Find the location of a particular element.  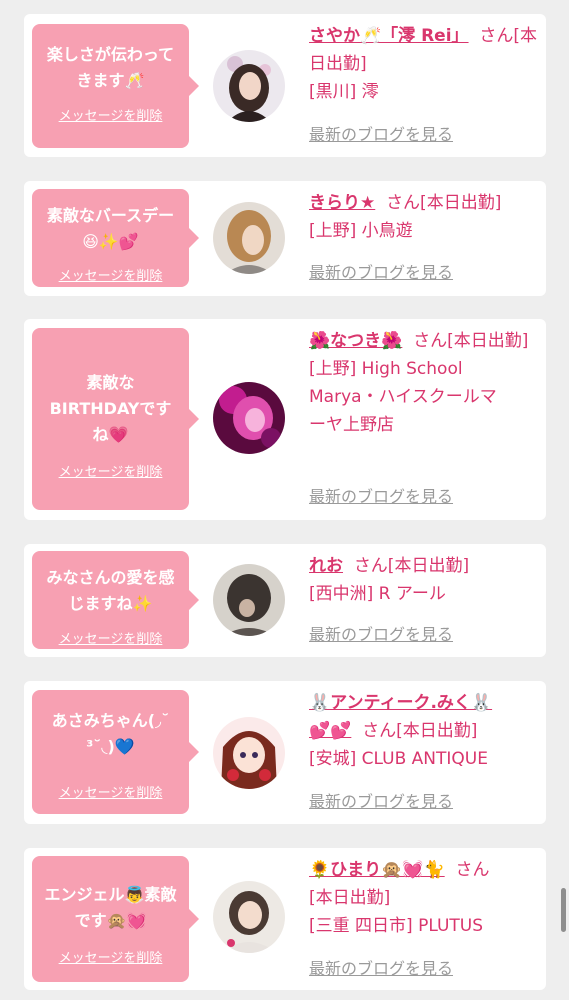

message-line: 楽しさが伝わって is located at coordinates (110, 54).